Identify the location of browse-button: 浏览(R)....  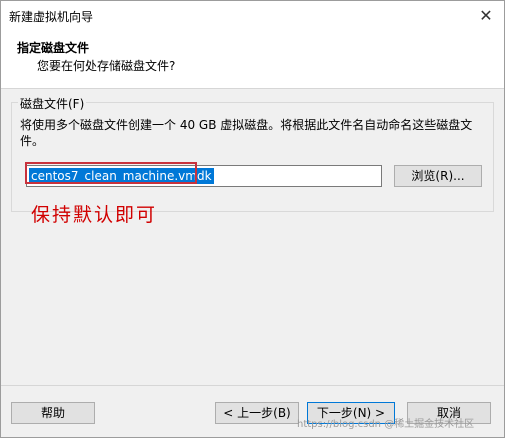
(438, 176).